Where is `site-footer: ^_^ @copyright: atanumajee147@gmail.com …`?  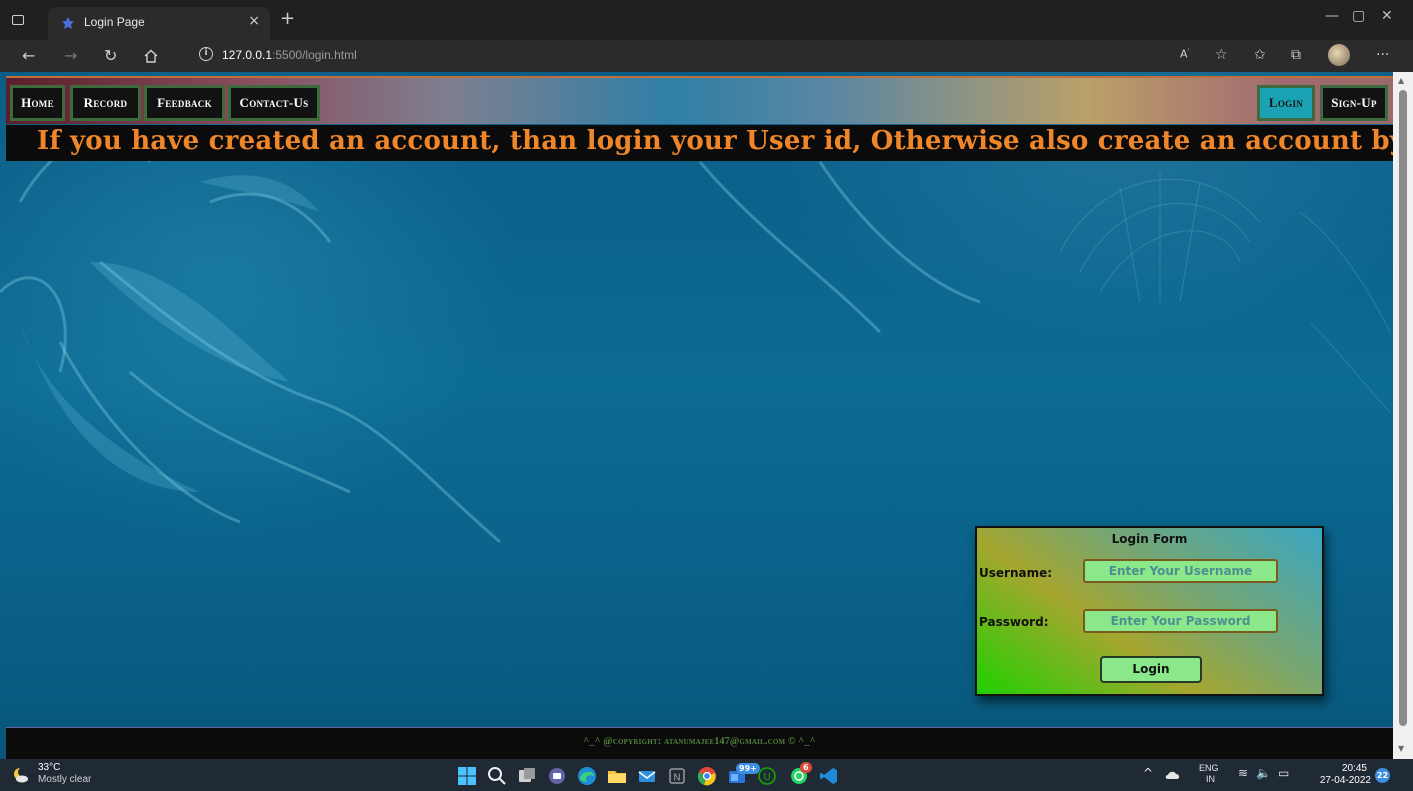
site-footer: ^_^ @copyright: atanumajee147@gmail.com … is located at coordinates (699, 743).